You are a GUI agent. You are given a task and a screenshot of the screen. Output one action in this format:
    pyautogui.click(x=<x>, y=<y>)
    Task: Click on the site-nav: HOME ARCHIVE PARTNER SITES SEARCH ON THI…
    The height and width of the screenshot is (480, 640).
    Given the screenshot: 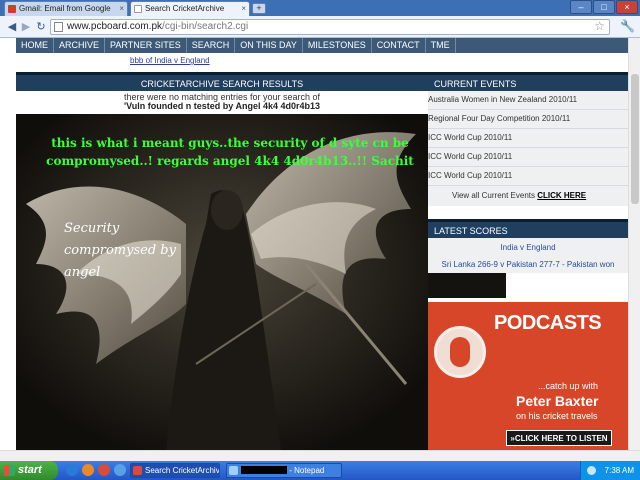 What is the action you would take?
    pyautogui.click(x=322, y=45)
    